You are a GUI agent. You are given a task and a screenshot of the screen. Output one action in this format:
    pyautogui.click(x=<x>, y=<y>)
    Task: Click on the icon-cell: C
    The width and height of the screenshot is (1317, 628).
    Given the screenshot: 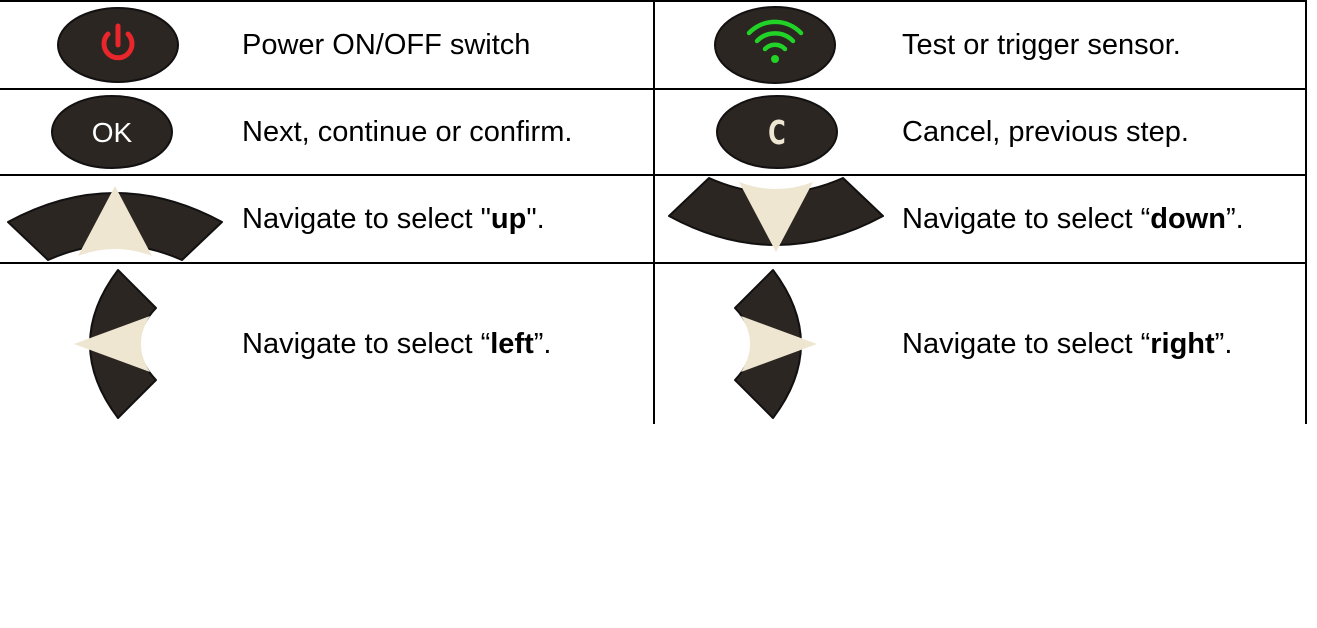 What is the action you would take?
    pyautogui.click(x=767, y=132)
    